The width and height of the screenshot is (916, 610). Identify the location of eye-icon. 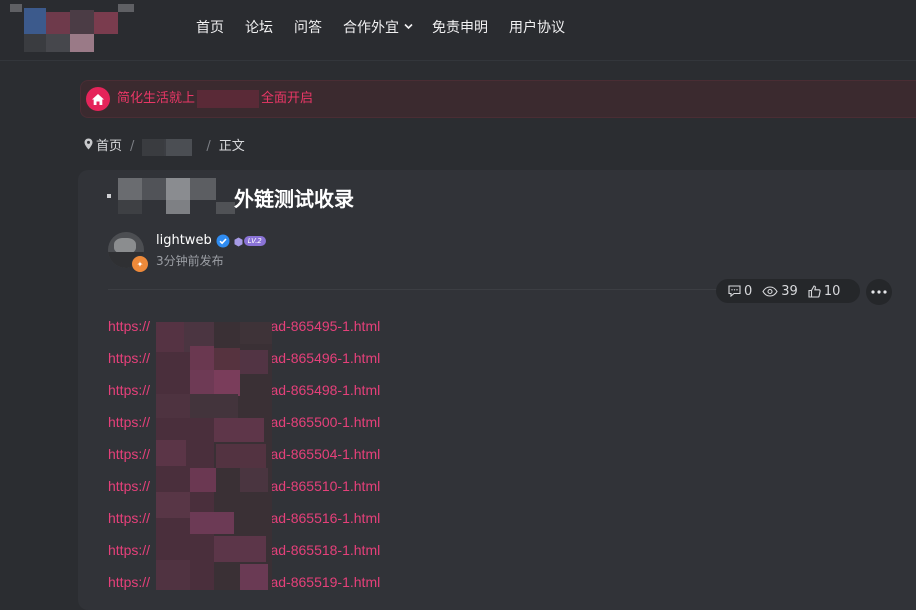
(770, 291).